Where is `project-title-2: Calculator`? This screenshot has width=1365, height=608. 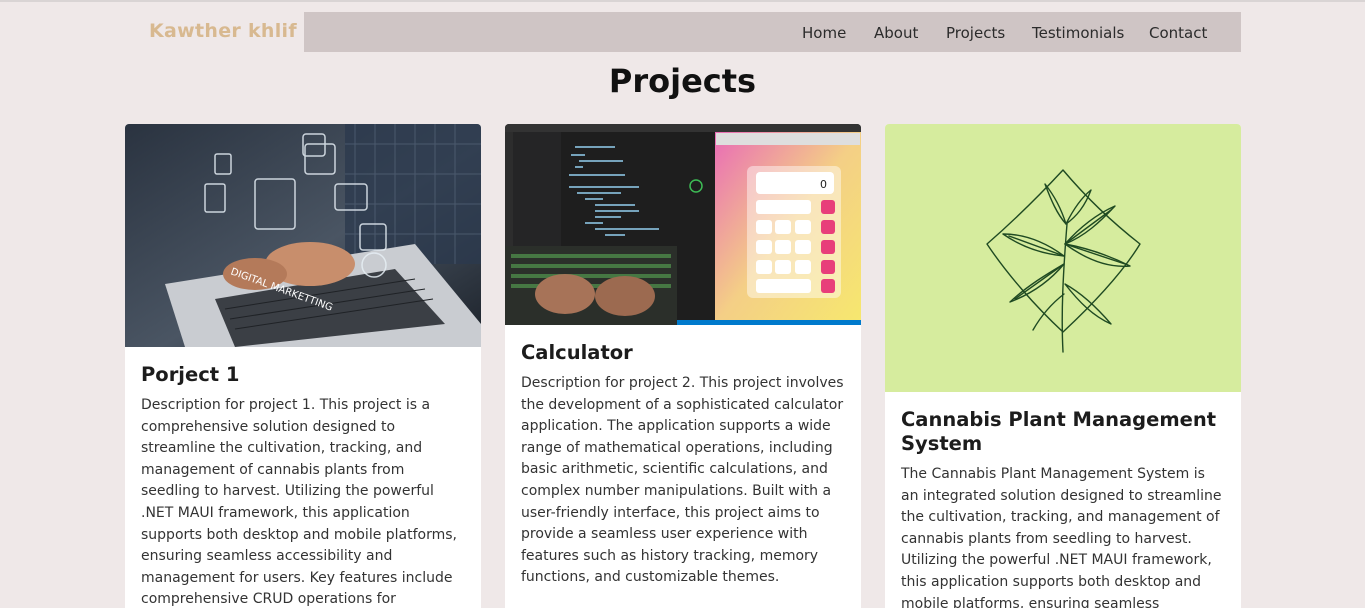
project-title-2: Calculator is located at coordinates (577, 352).